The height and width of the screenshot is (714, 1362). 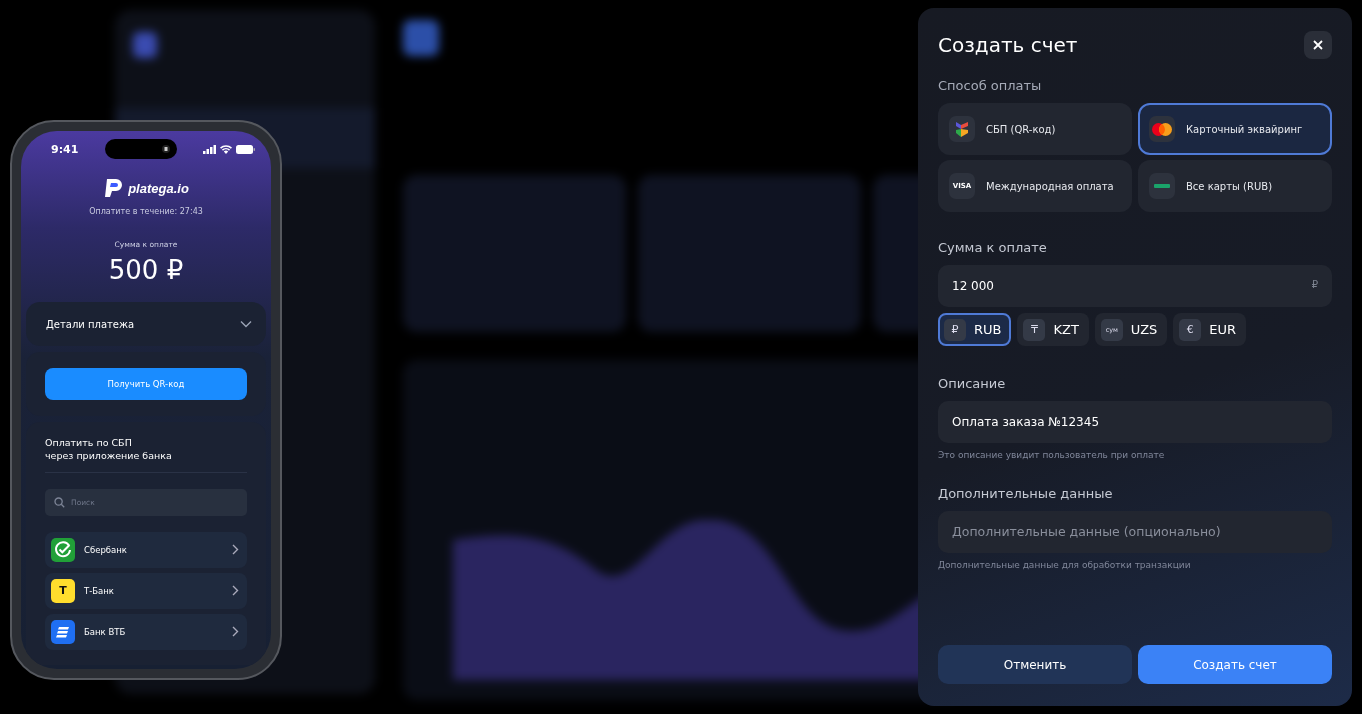 I want to click on payment-option: СБП (QR-код), so click(x=1035, y=129).